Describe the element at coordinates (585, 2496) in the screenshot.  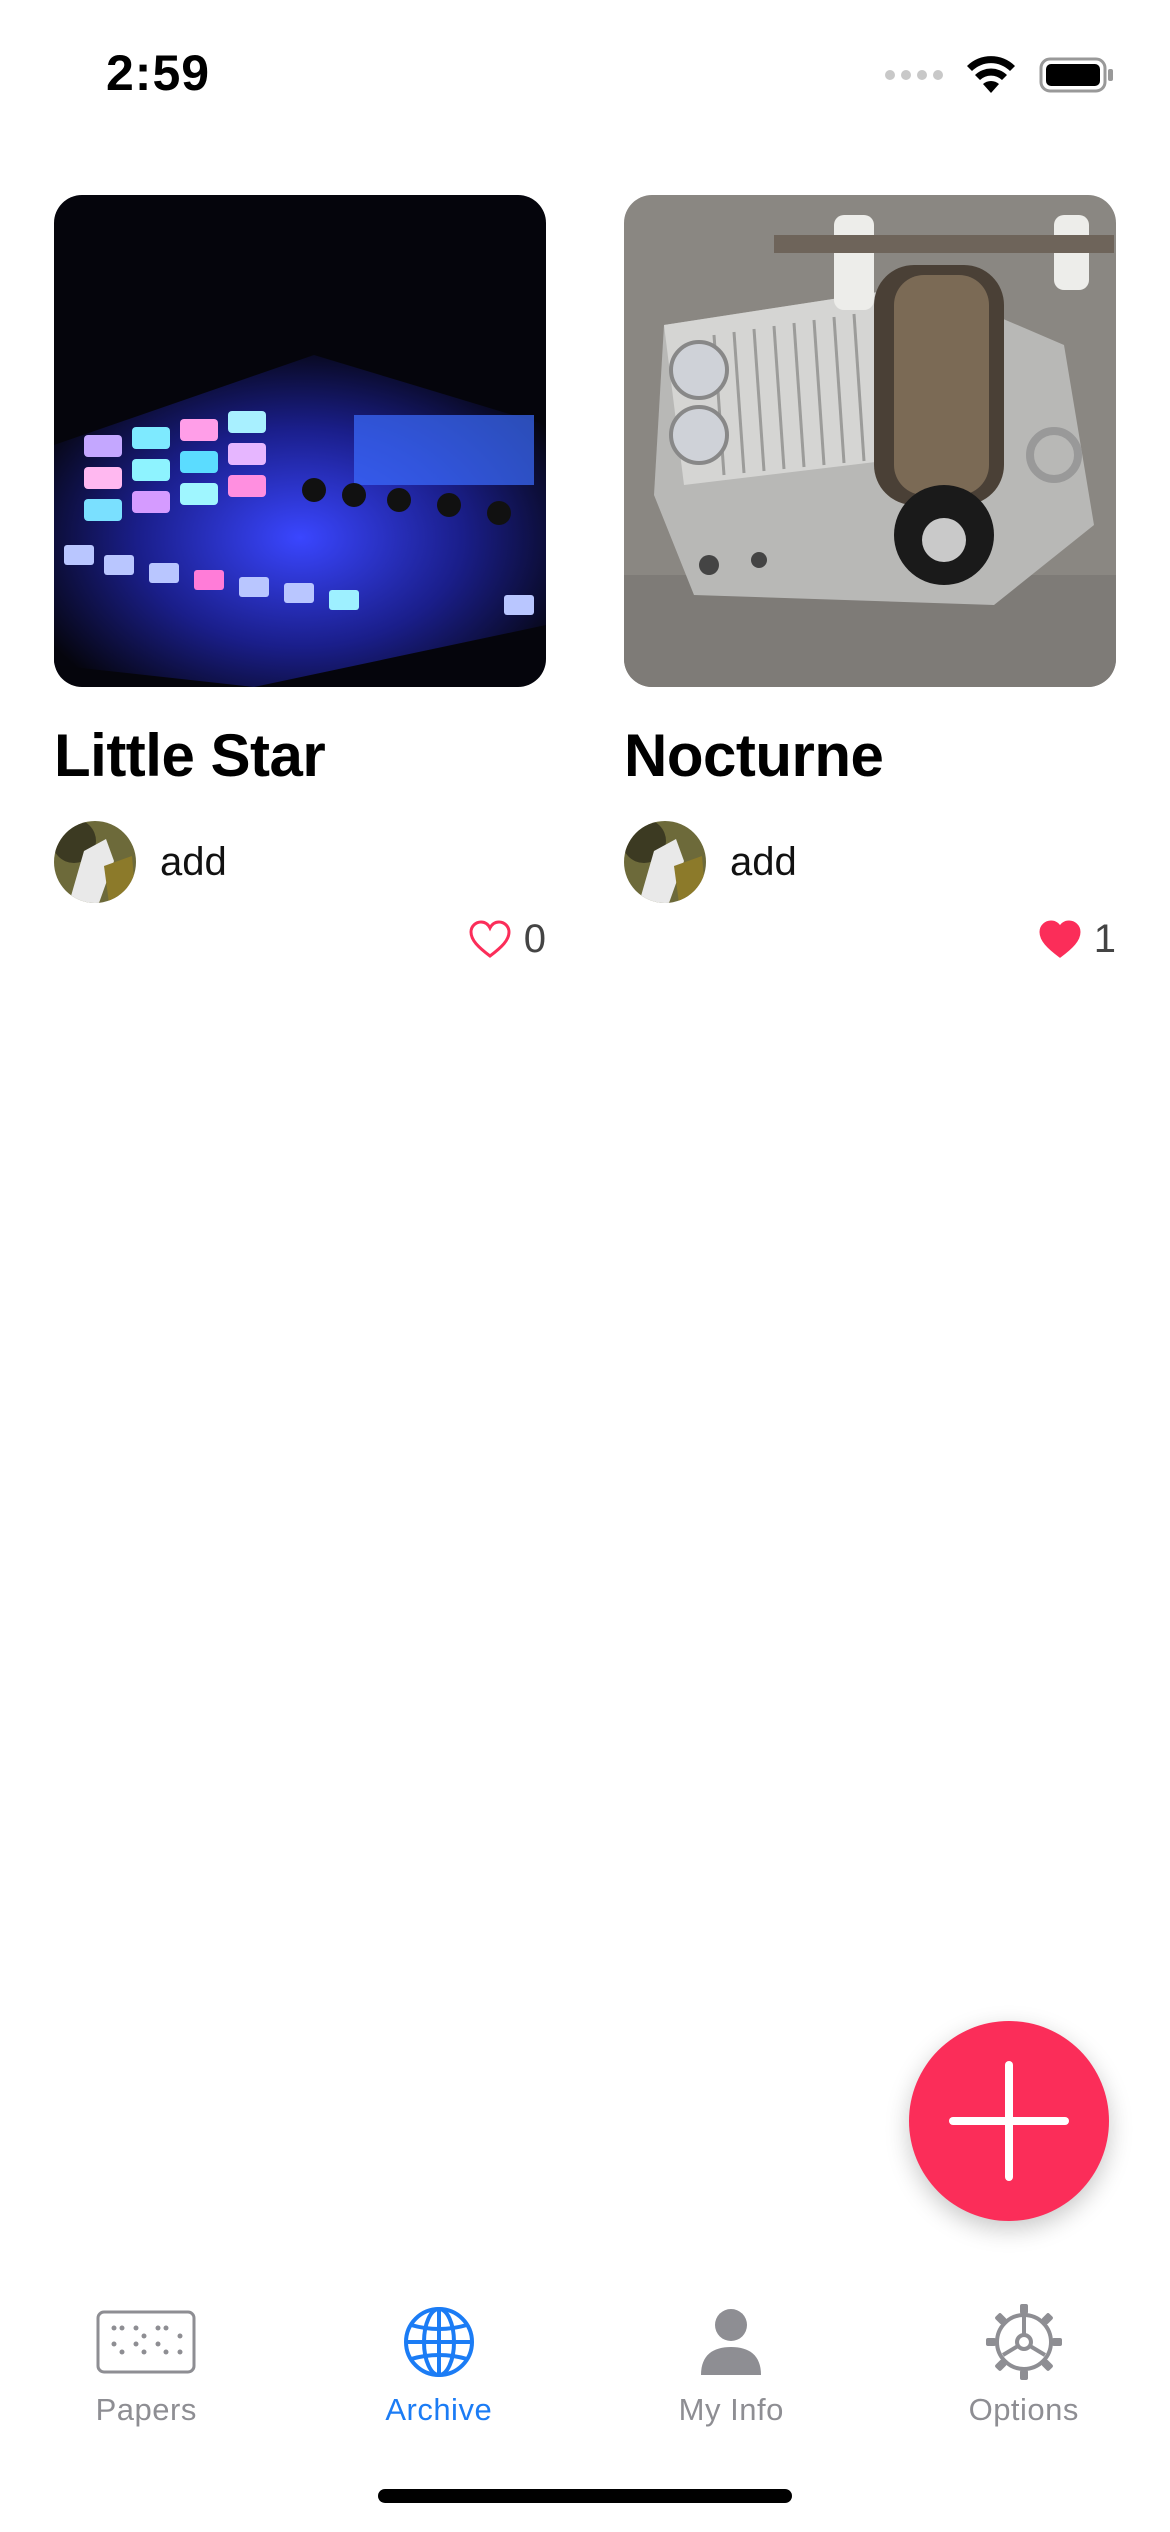
I see `home-indicator` at that location.